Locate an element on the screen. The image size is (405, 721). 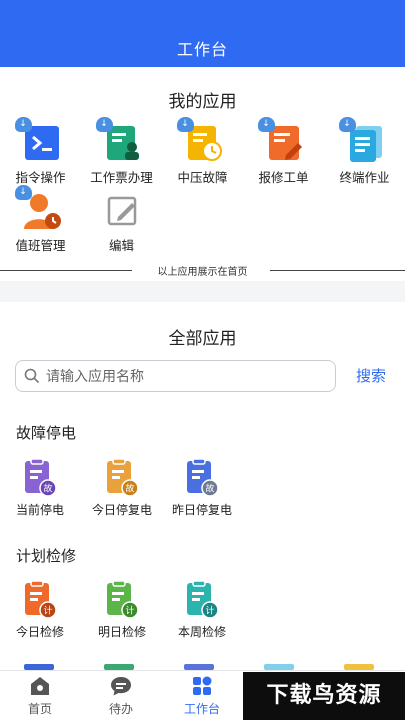
nav-todo: 待办 is located at coordinates (121, 696).